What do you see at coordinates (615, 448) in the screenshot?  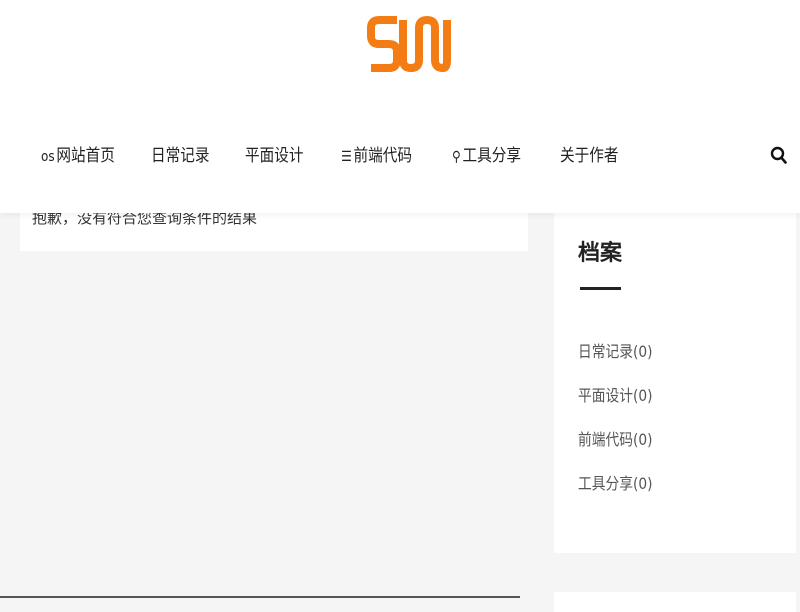 I see `archive-link-frontend-code: 前端代码(0)` at bounding box center [615, 448].